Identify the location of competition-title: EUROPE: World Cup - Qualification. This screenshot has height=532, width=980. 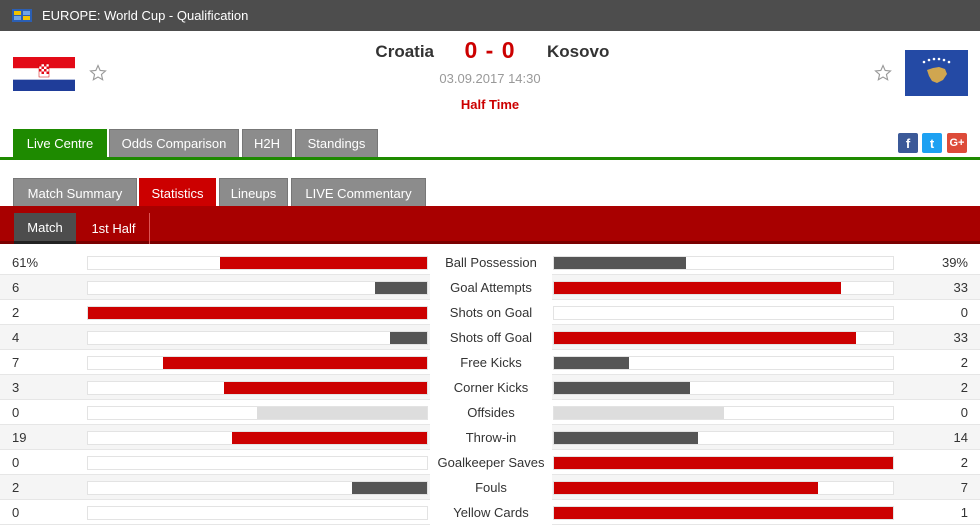
(145, 15).